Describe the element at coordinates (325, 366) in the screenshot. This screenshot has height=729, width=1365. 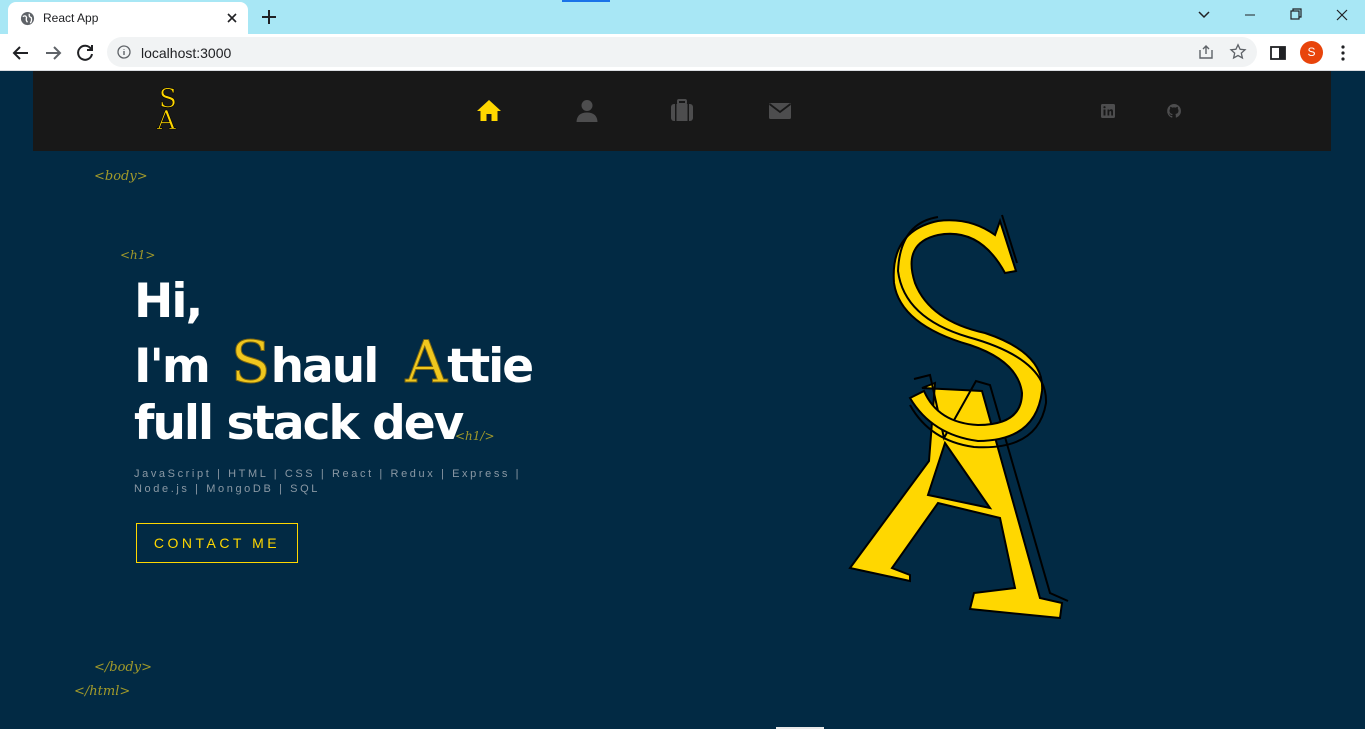
I see `hero-first-rest: haul` at that location.